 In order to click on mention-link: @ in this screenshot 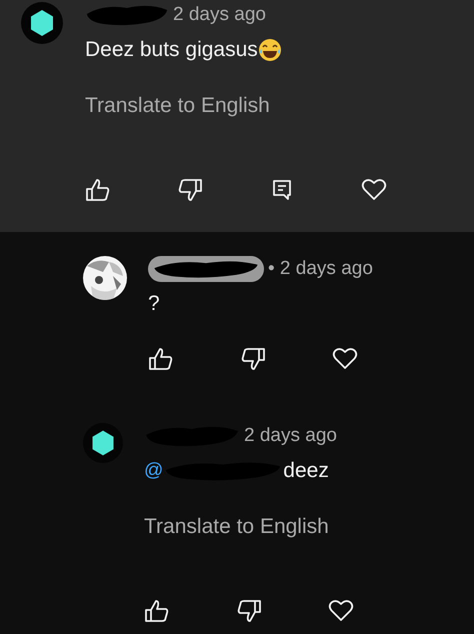, I will do `click(154, 471)`.